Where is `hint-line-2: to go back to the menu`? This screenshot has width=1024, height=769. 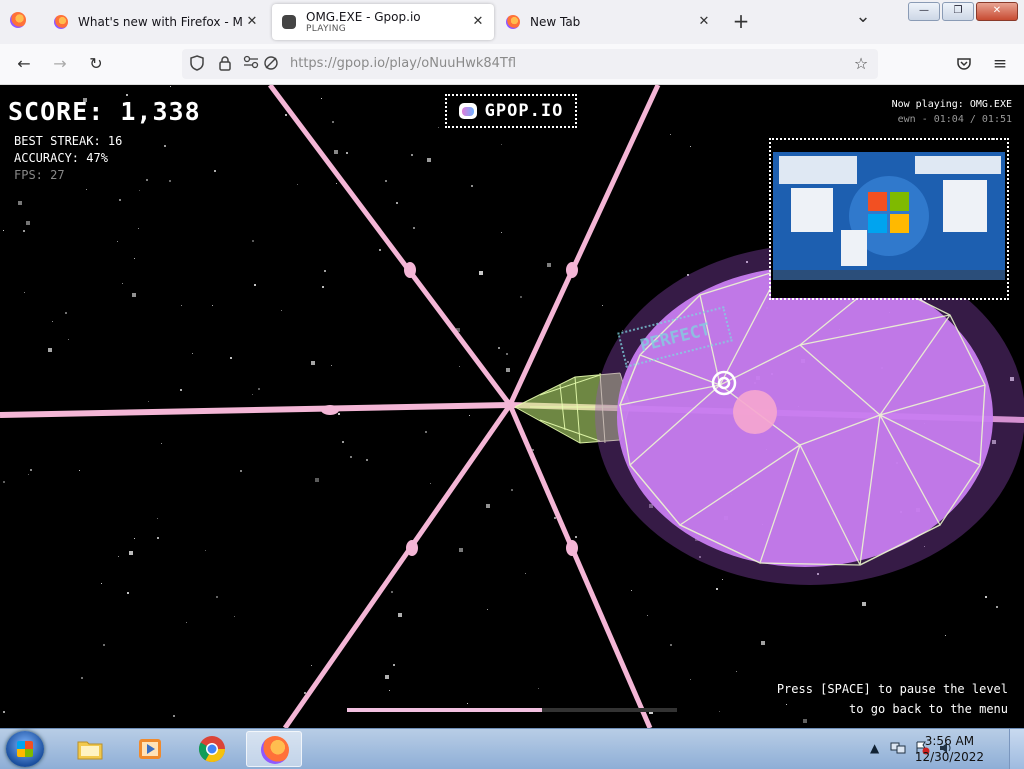
hint-line-2: to go back to the menu is located at coordinates (928, 709).